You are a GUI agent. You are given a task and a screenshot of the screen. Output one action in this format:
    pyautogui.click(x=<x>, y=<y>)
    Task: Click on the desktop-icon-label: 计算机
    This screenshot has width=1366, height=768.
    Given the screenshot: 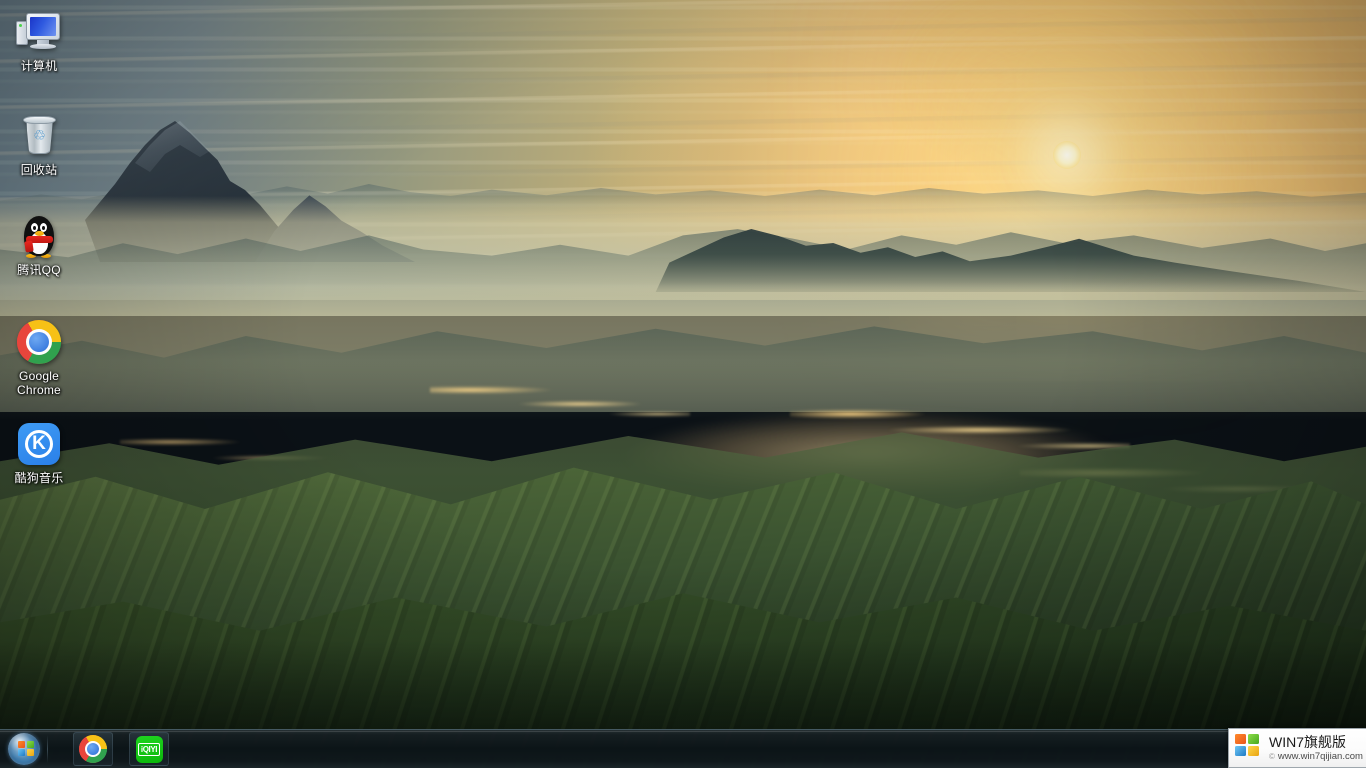 What is the action you would take?
    pyautogui.click(x=39, y=66)
    